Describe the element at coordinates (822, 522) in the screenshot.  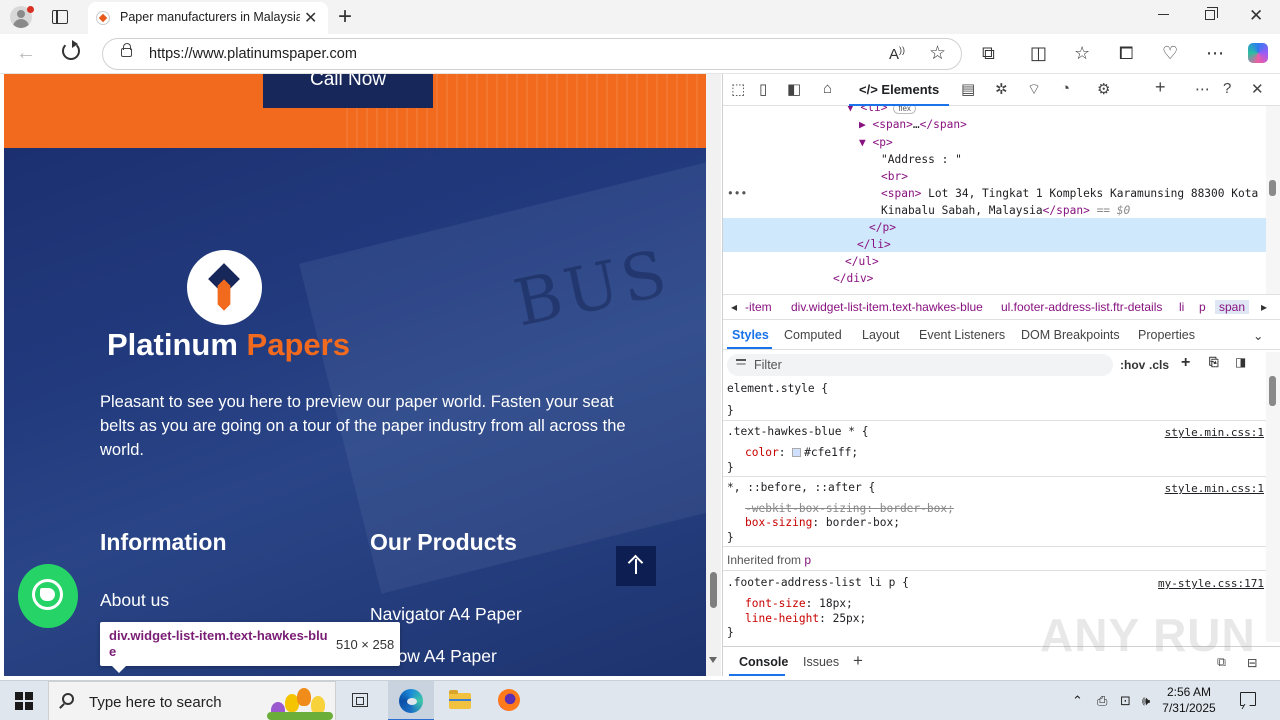
I see `rule-declaration: box-sizing: border-box;` at that location.